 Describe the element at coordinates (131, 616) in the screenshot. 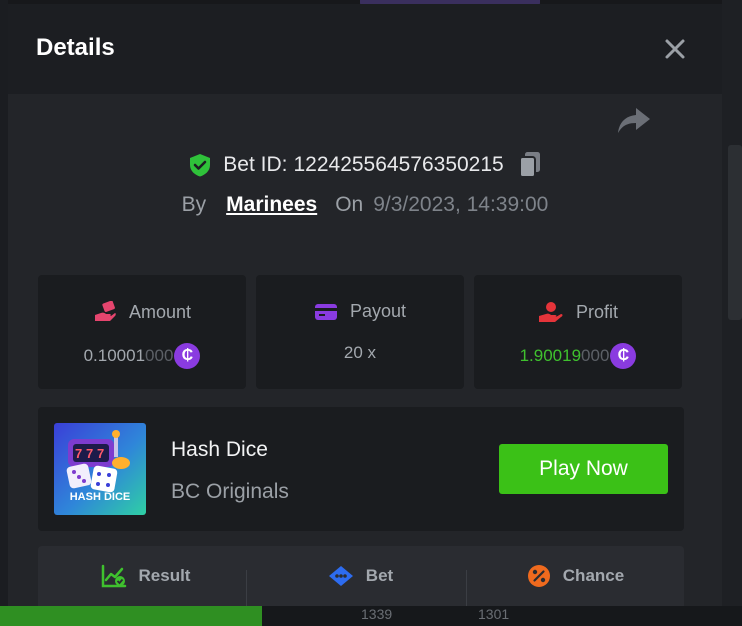

I see `background-green-bar` at that location.